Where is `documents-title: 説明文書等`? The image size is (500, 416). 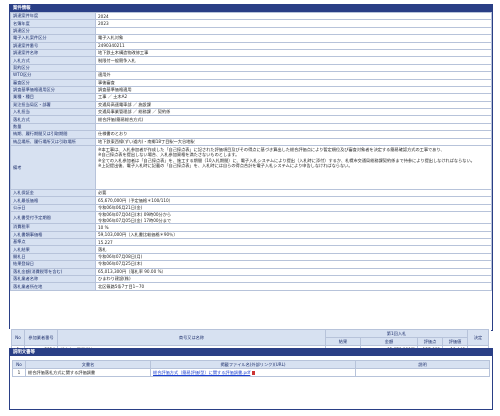
documents-title: 説明文書等 is located at coordinates (251, 352).